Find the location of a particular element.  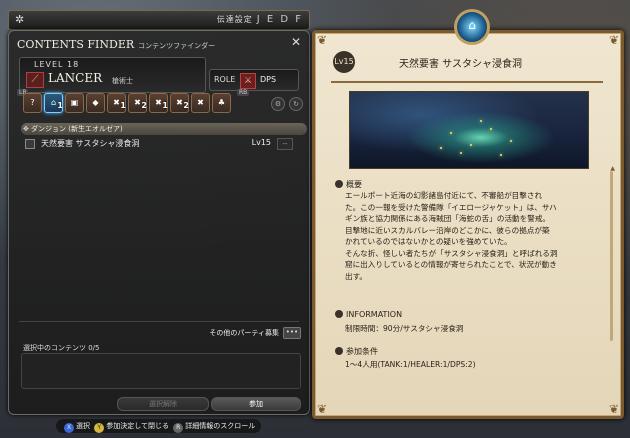

overview-line: 窟に出入りしているとの情報が寄せられたことで、状況が動き is located at coordinates (451, 264).